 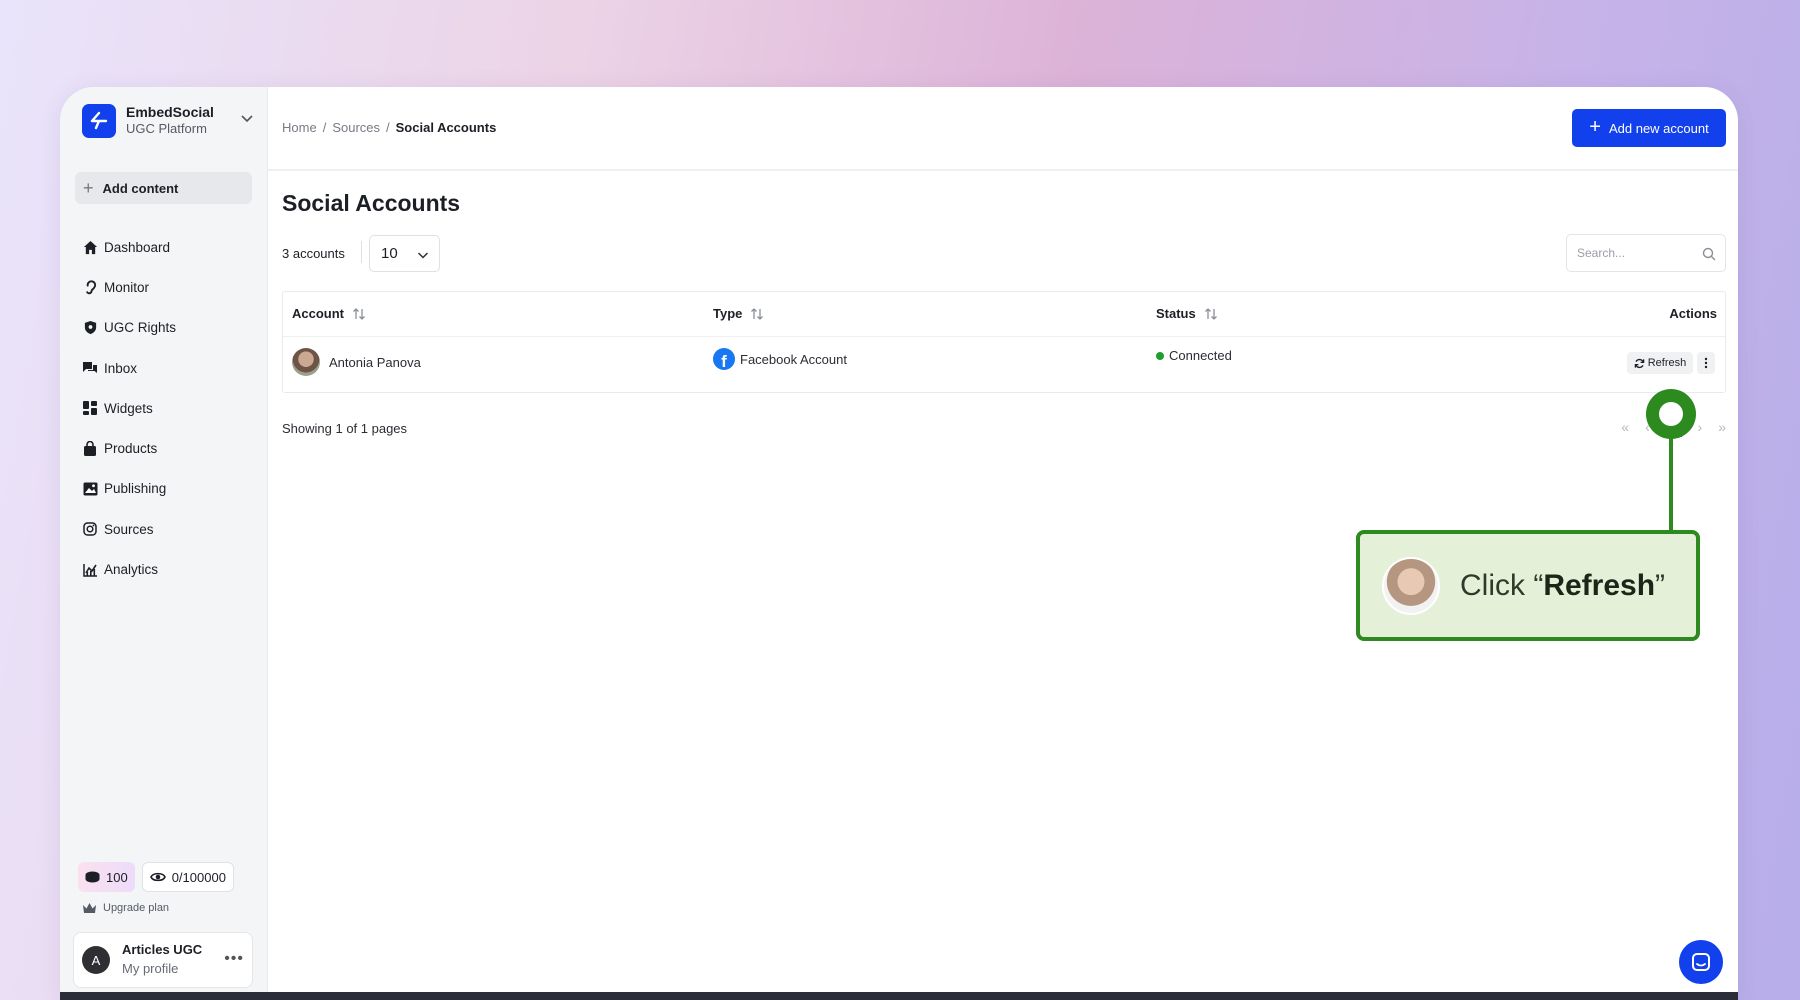 What do you see at coordinates (793, 359) in the screenshot?
I see `account-type: Facebook Account` at bounding box center [793, 359].